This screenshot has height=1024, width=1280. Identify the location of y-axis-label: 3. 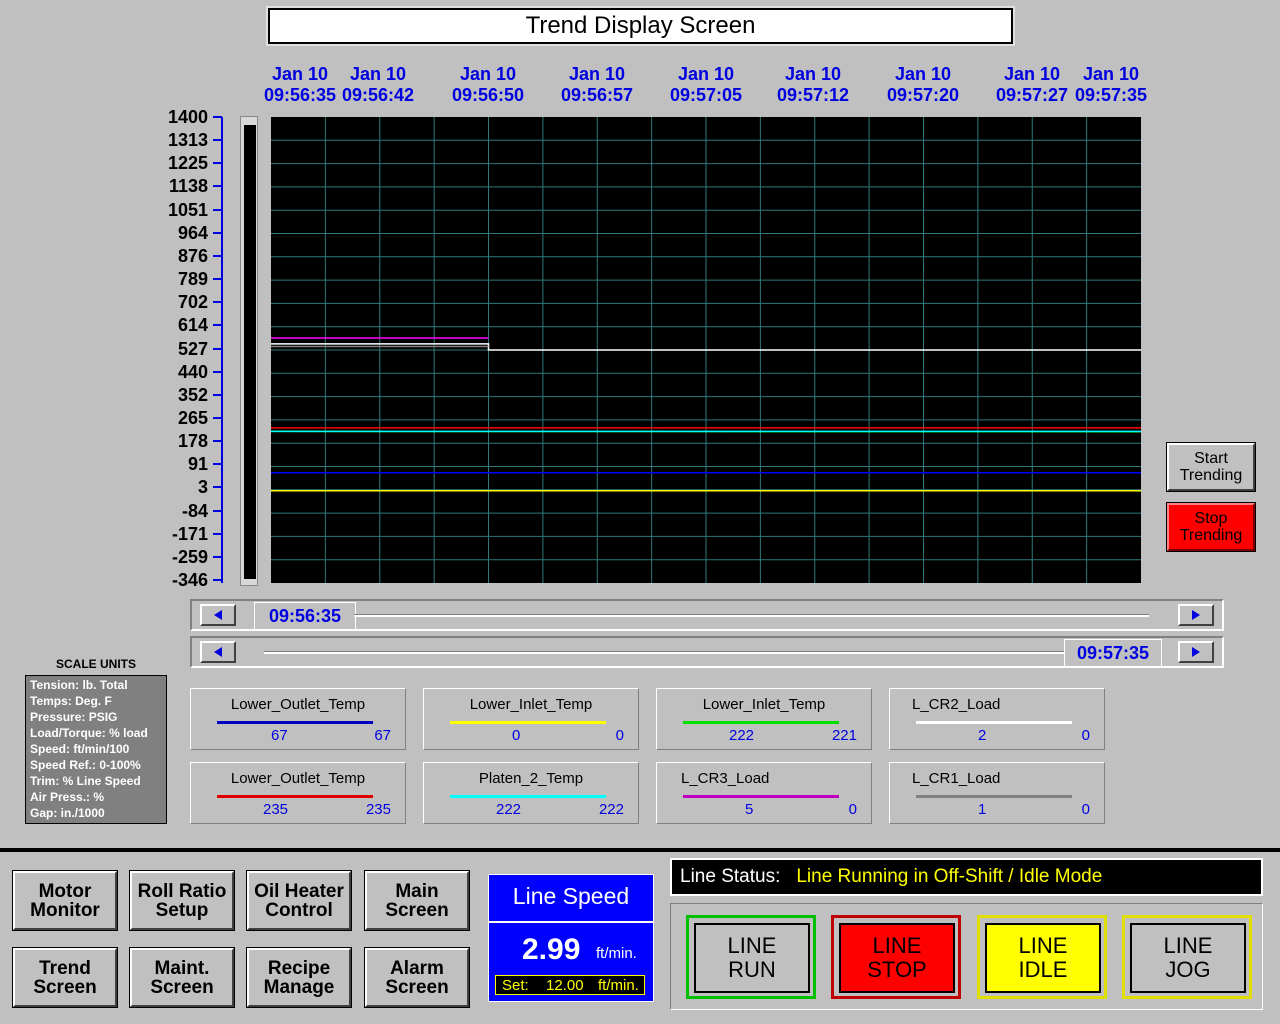
(202, 487).